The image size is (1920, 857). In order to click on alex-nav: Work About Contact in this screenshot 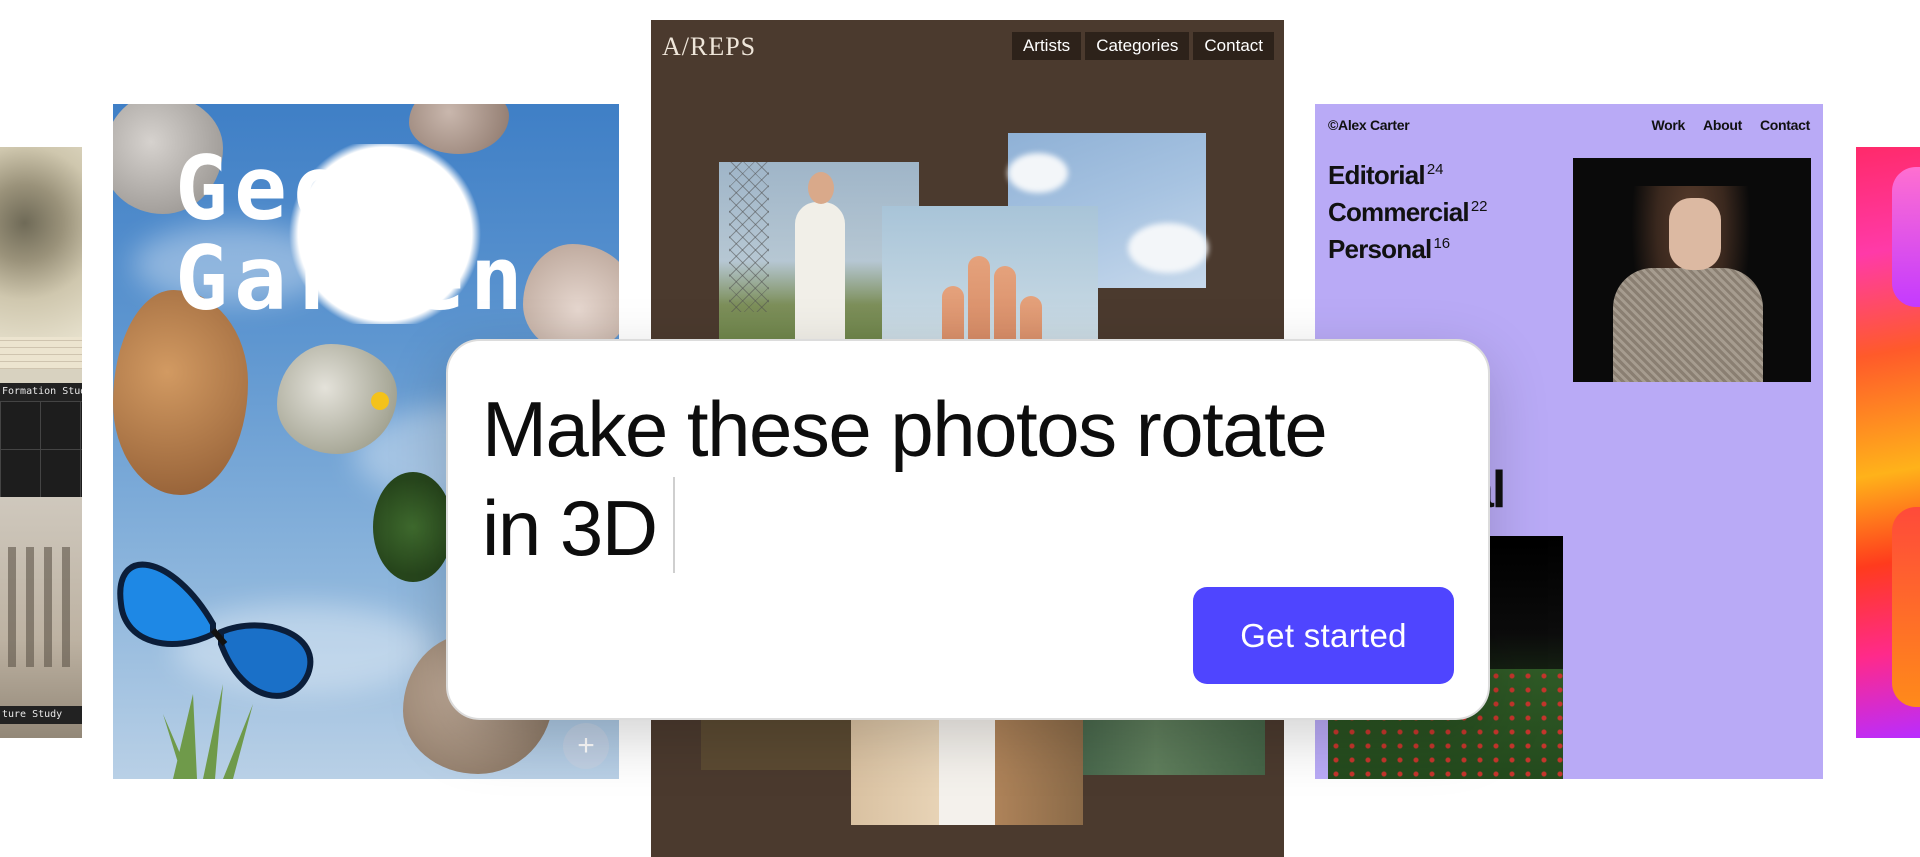, I will do `click(1730, 125)`.